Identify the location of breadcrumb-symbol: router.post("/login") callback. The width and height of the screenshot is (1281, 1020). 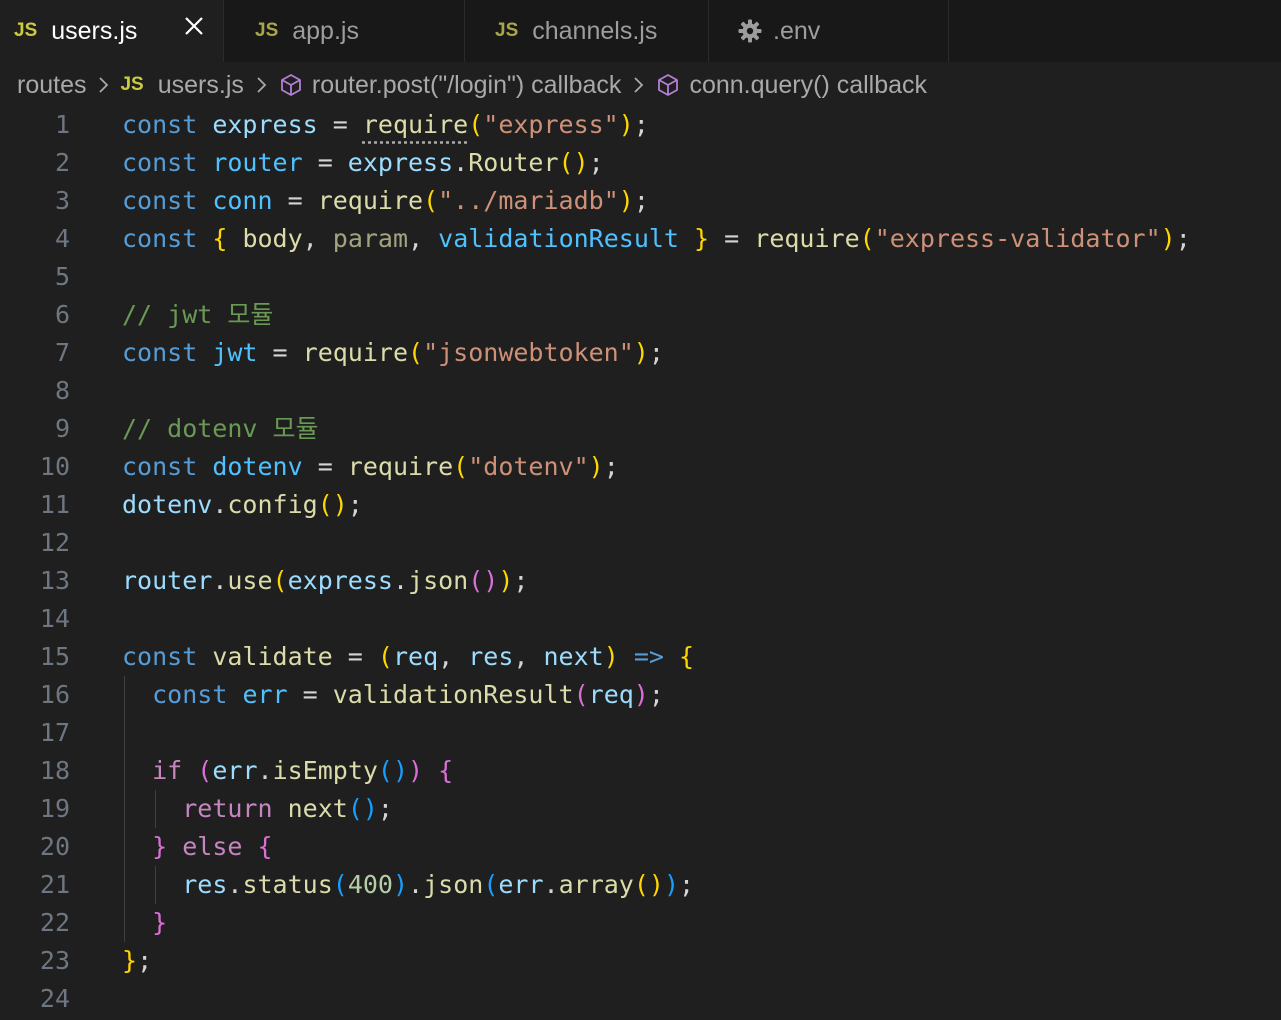
(467, 85).